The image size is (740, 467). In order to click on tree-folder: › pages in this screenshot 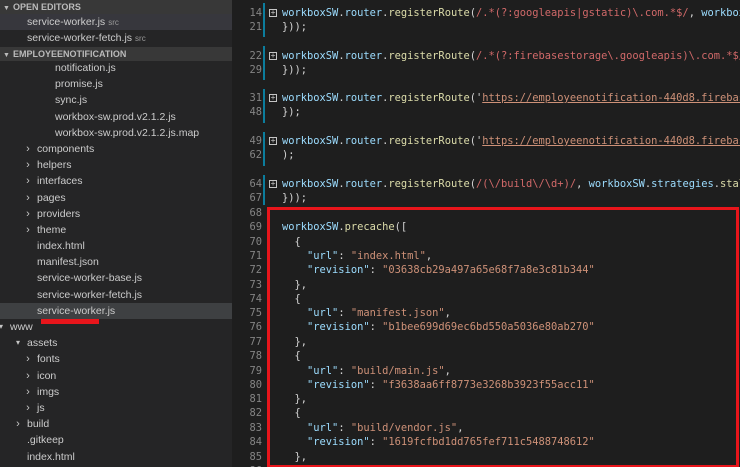, I will do `click(116, 198)`.